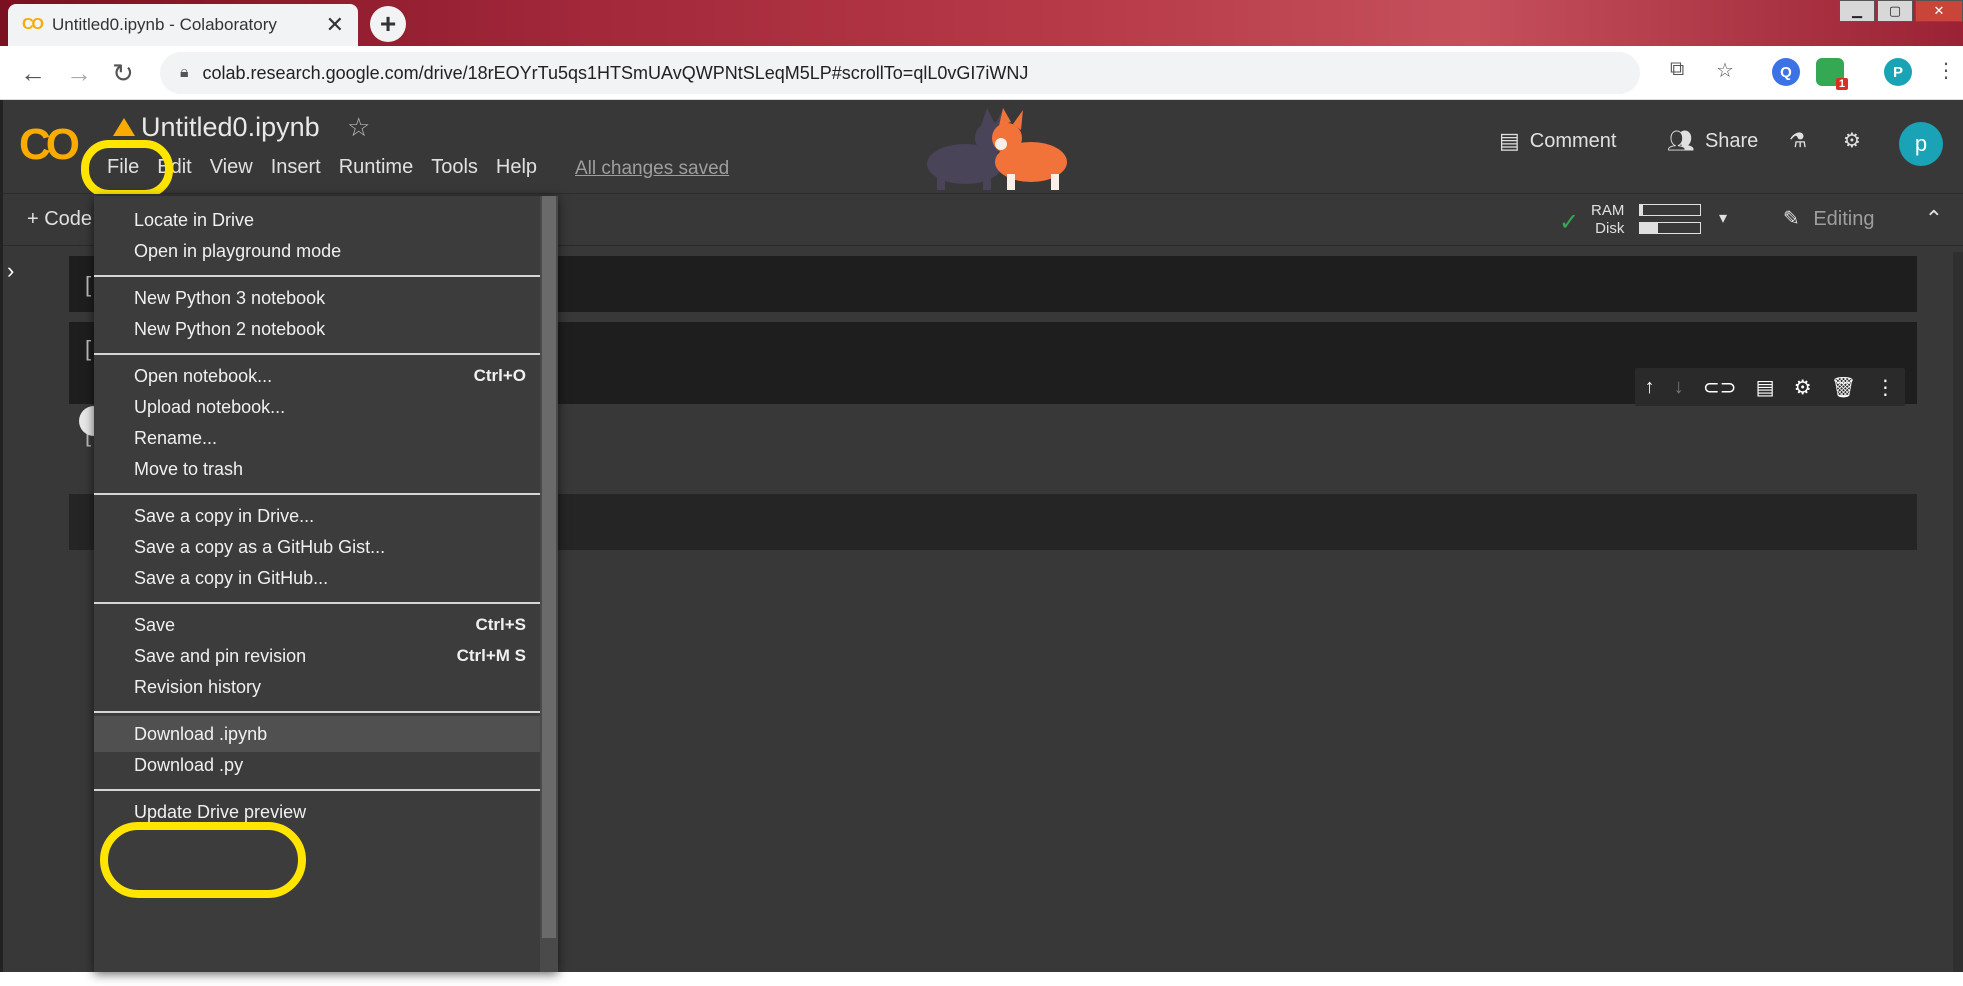 This screenshot has width=1963, height=986. What do you see at coordinates (1898, 72) in the screenshot?
I see `profile-avatar: P` at bounding box center [1898, 72].